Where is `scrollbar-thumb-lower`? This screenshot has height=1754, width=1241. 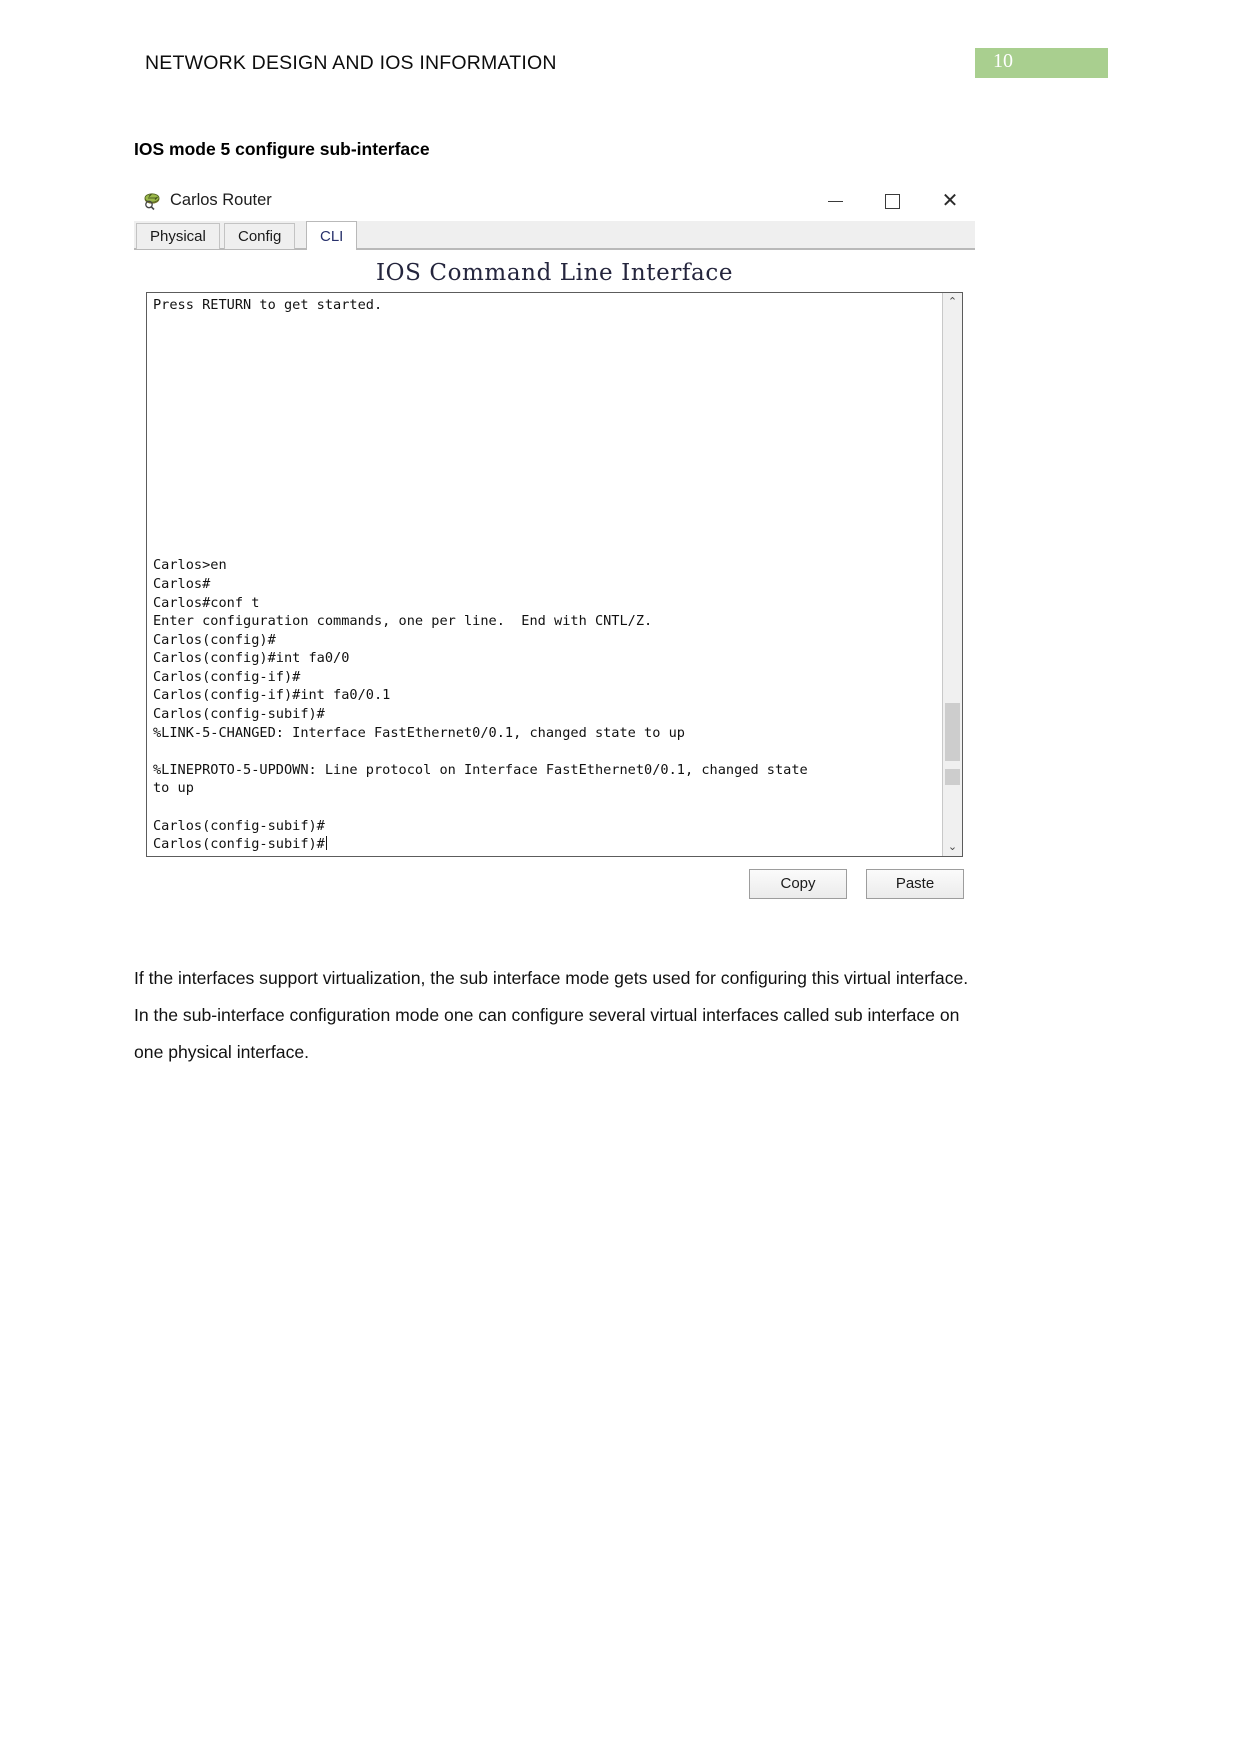
scrollbar-thumb-lower is located at coordinates (952, 777).